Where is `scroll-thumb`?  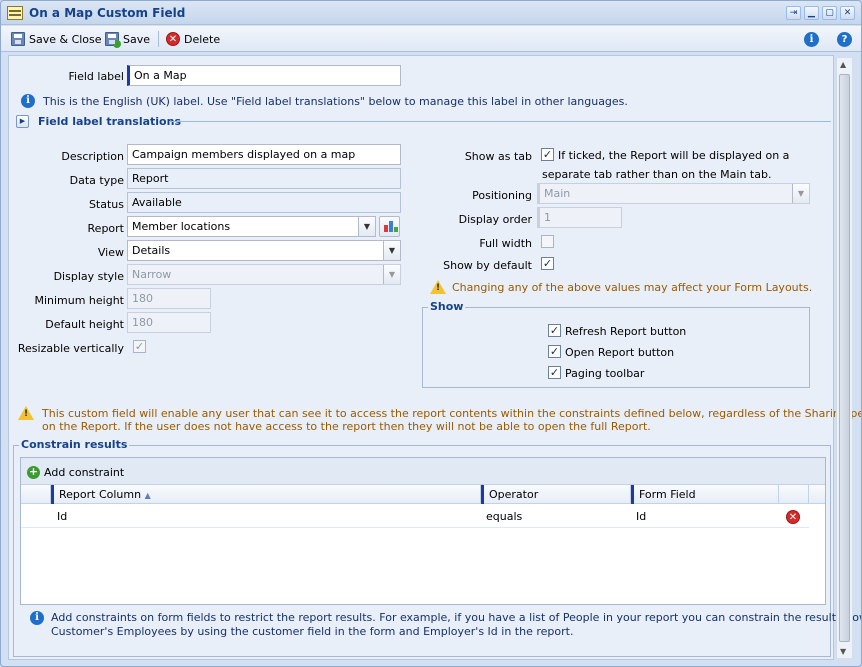 scroll-thumb is located at coordinates (844, 358).